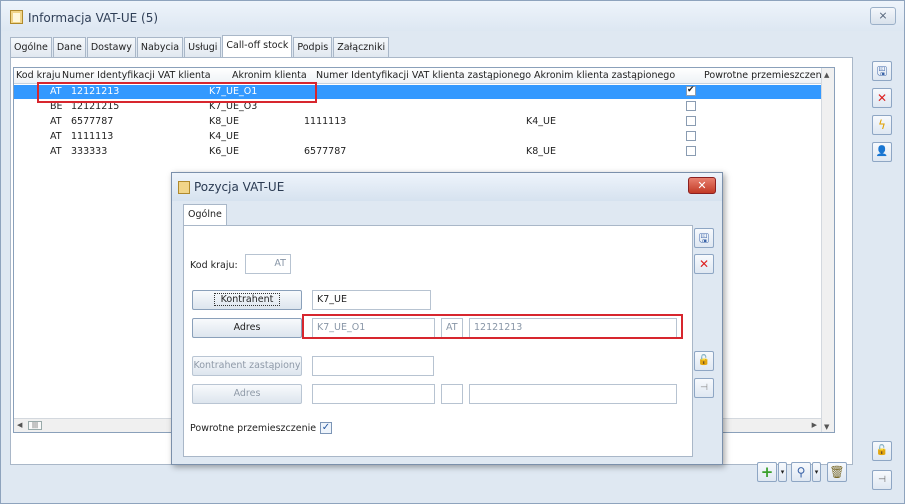 The height and width of the screenshot is (504, 905). What do you see at coordinates (160, 47) in the screenshot?
I see `tab-nabycia: Nabycia` at bounding box center [160, 47].